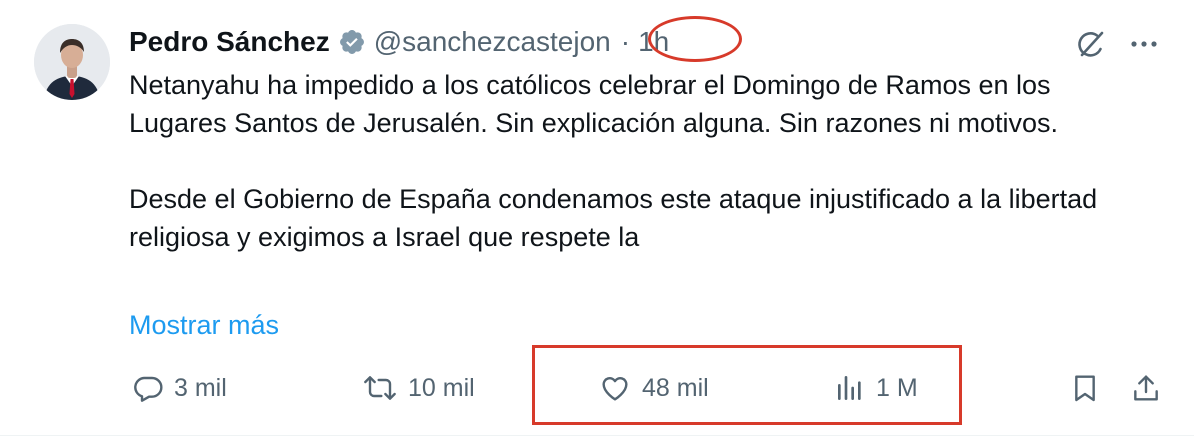 The image size is (1194, 436). I want to click on bookmark-icon, so click(1085, 388).